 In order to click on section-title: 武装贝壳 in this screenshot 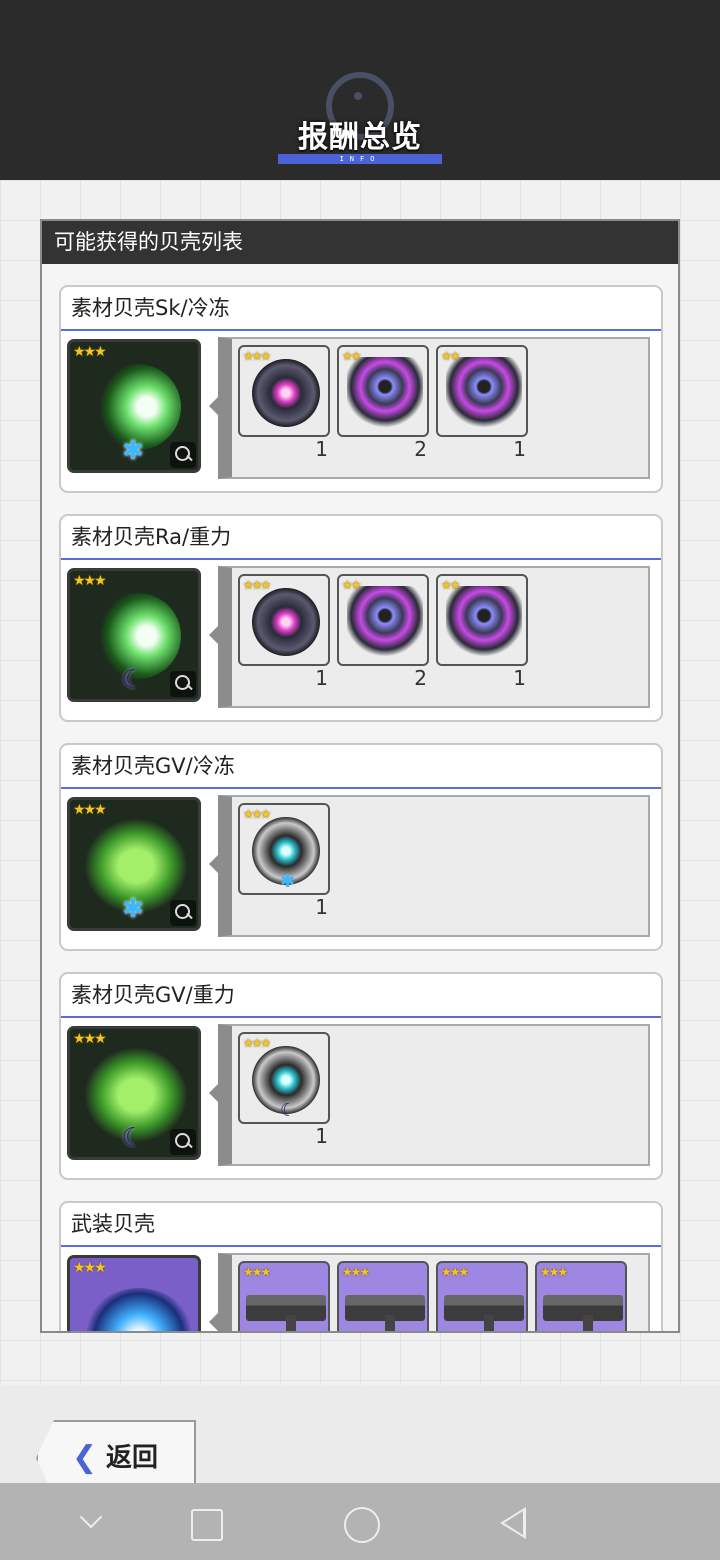, I will do `click(361, 1225)`.